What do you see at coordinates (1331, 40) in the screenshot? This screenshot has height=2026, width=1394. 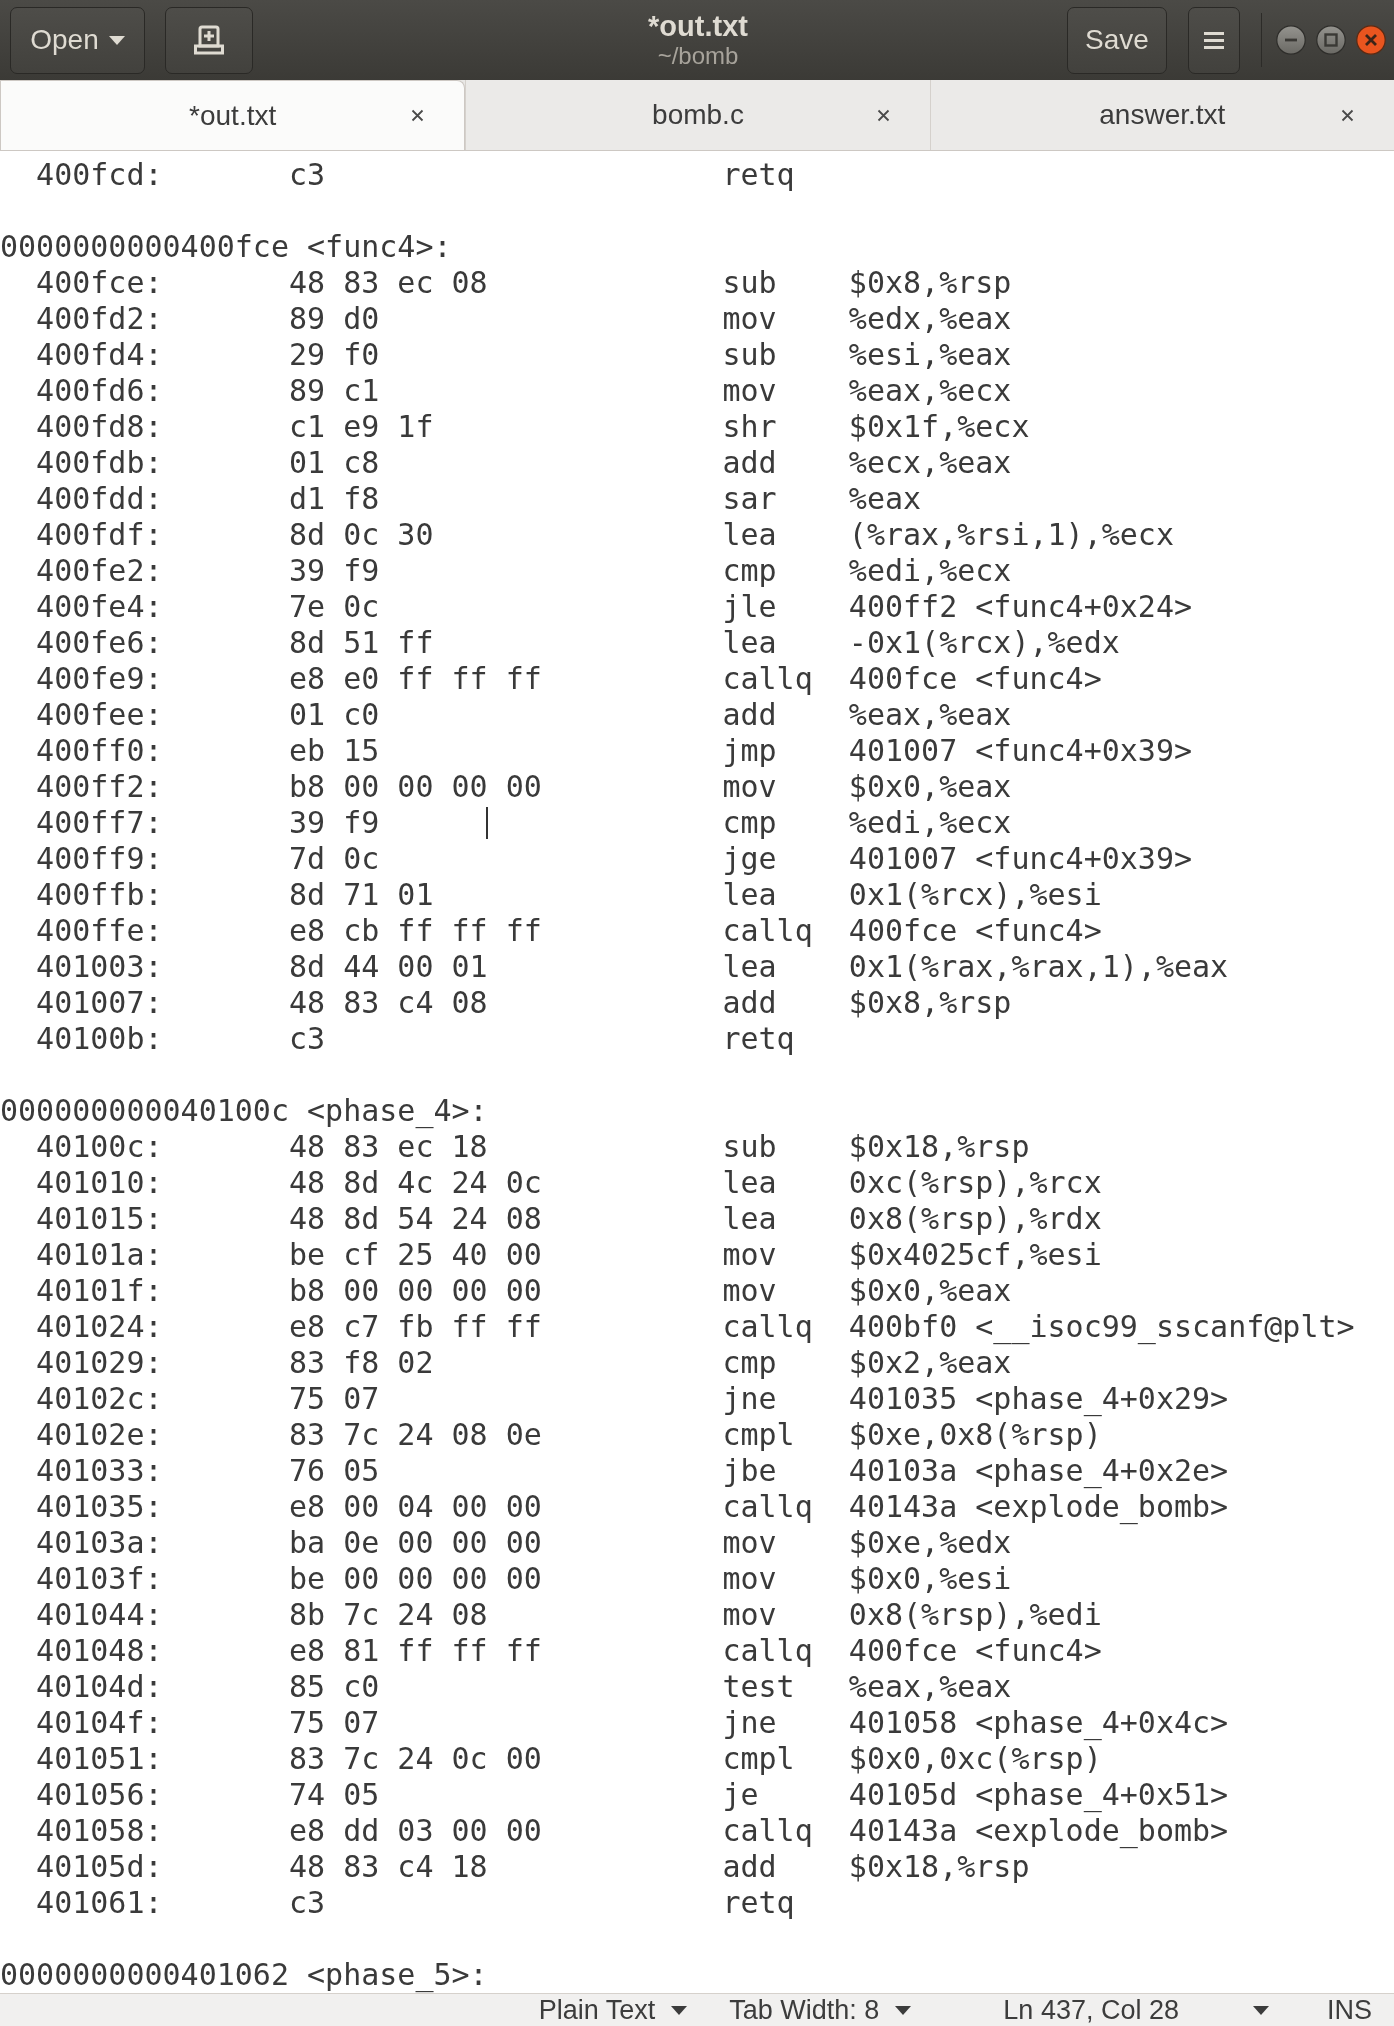 I see `maximize-icon` at bounding box center [1331, 40].